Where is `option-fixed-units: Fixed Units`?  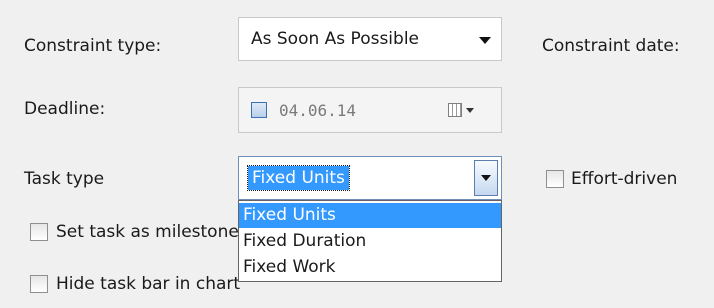 option-fixed-units: Fixed Units is located at coordinates (370, 215).